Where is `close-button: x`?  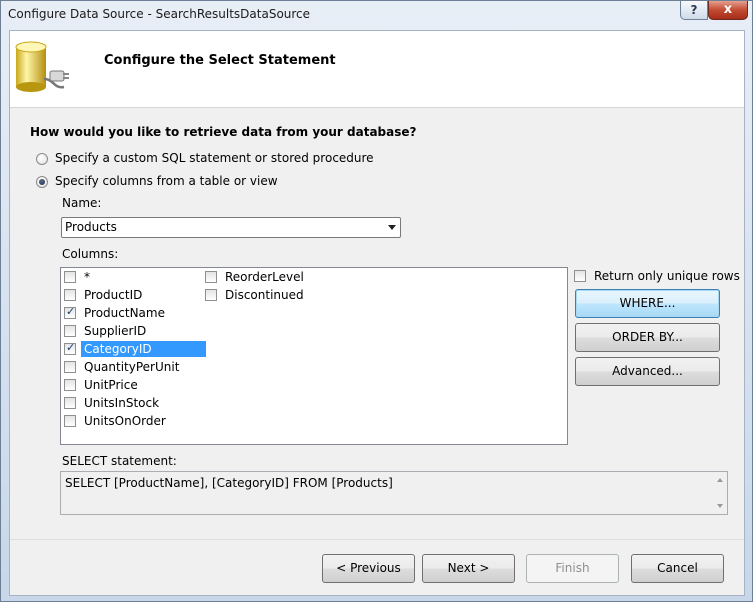
close-button: x is located at coordinates (728, 10).